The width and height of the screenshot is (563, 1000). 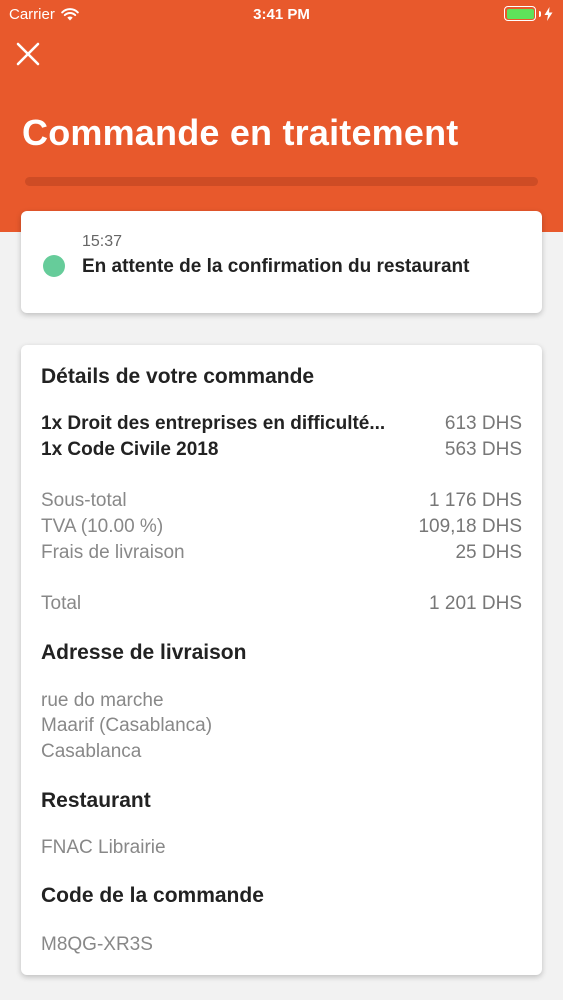 What do you see at coordinates (113, 552) in the screenshot?
I see `delivery-fee-label: Frais de livraison` at bounding box center [113, 552].